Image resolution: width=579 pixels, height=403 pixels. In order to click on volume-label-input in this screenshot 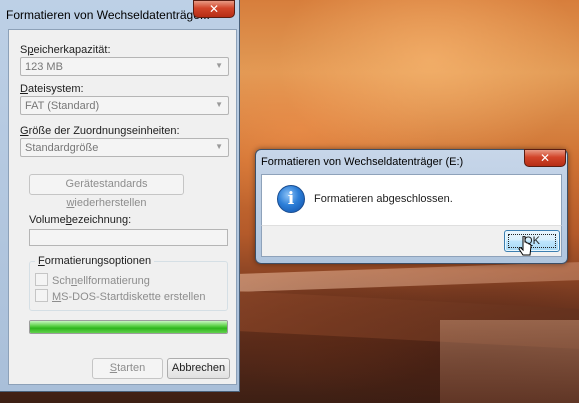, I will do `click(128, 237)`.